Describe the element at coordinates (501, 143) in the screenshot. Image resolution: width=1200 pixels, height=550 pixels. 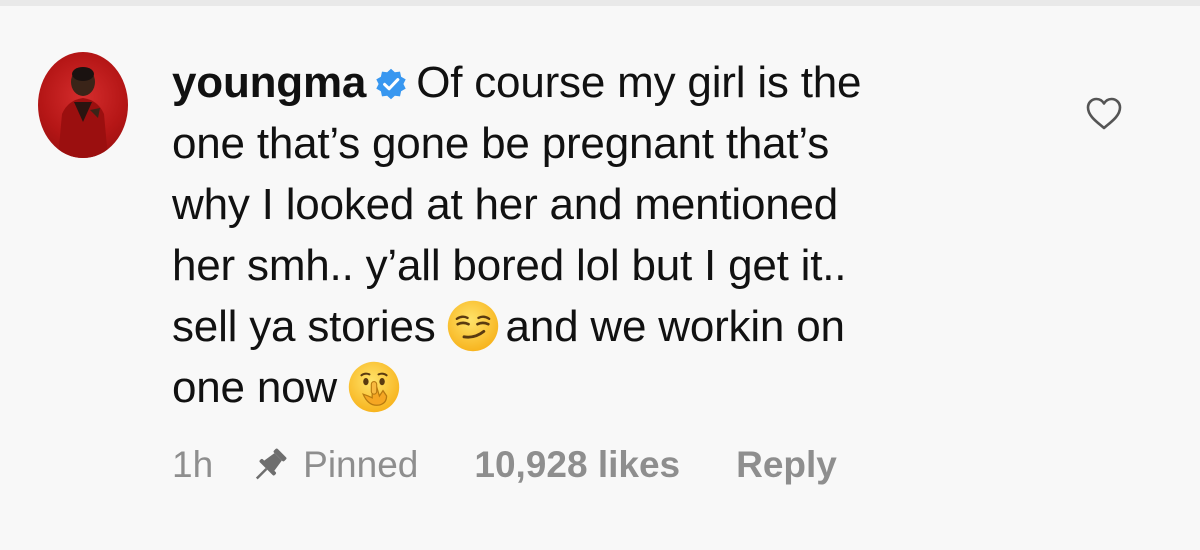
I see `comment-line-2: one that’s gone be pregnant that’s` at that location.